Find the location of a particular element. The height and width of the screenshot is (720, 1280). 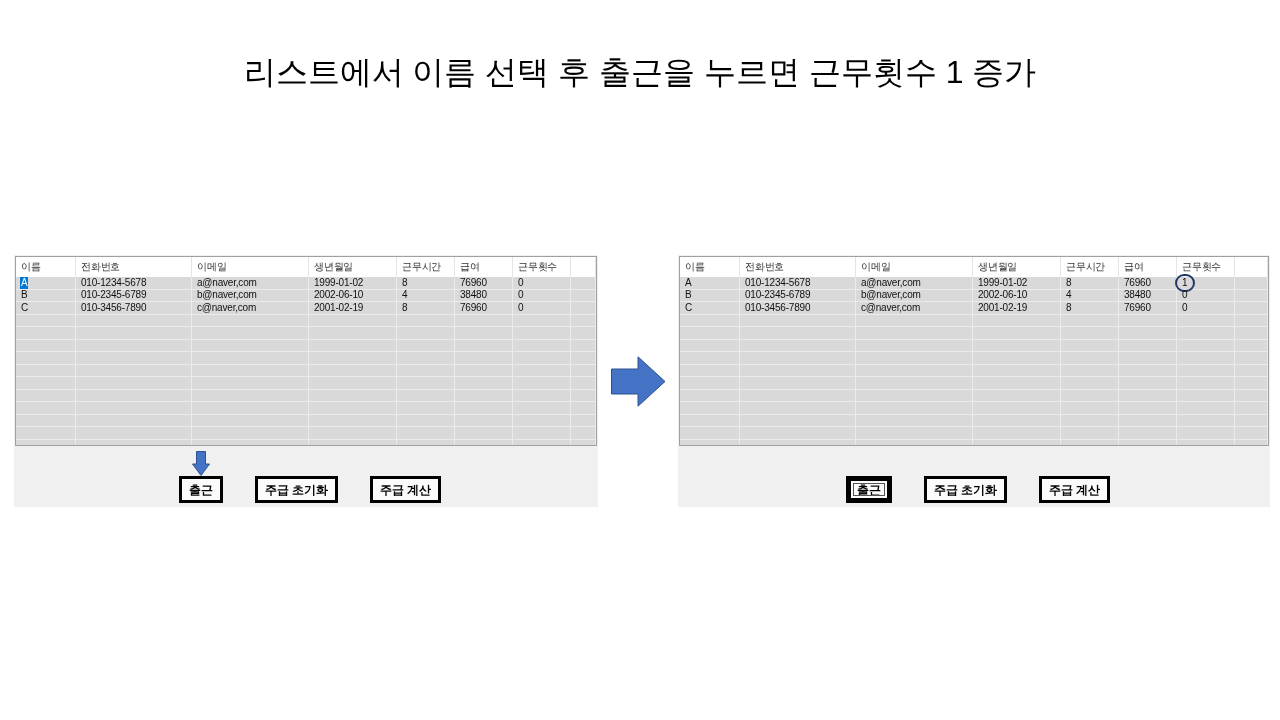

down-arrow-icon is located at coordinates (200, 463).